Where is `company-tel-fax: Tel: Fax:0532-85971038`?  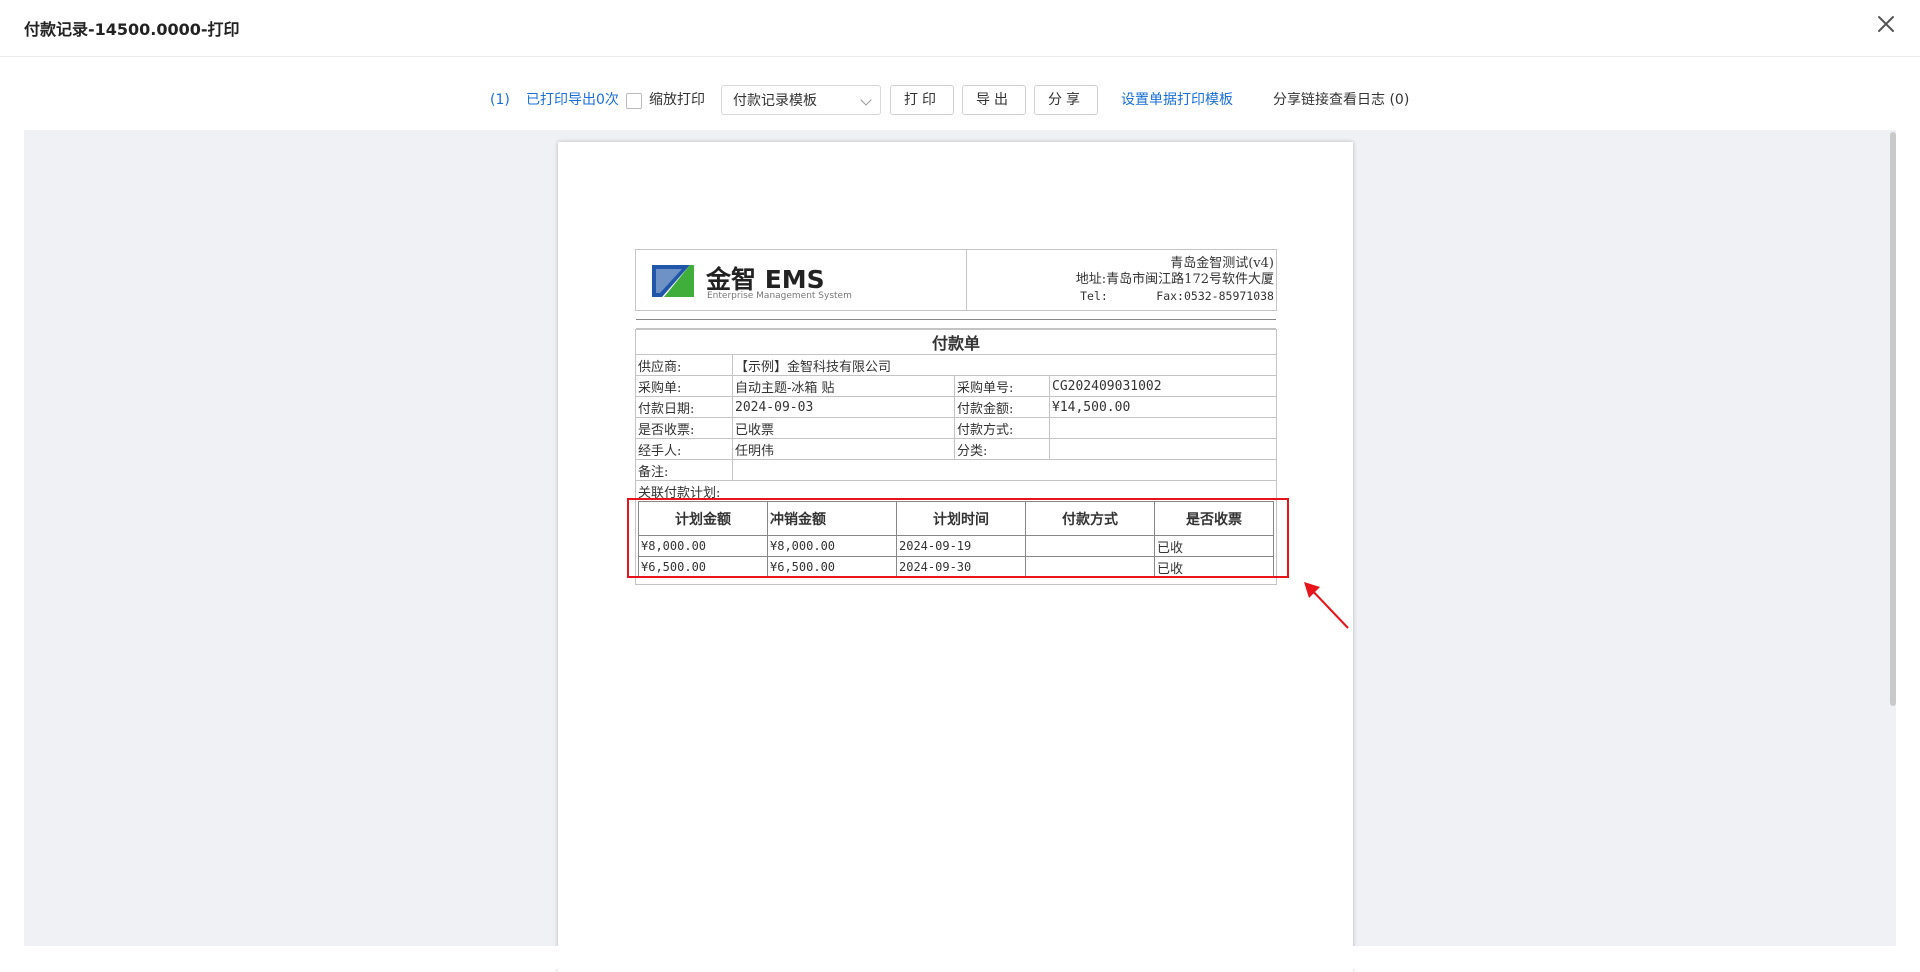
company-tel-fax: Tel: Fax:0532-85971038 is located at coordinates (1177, 296).